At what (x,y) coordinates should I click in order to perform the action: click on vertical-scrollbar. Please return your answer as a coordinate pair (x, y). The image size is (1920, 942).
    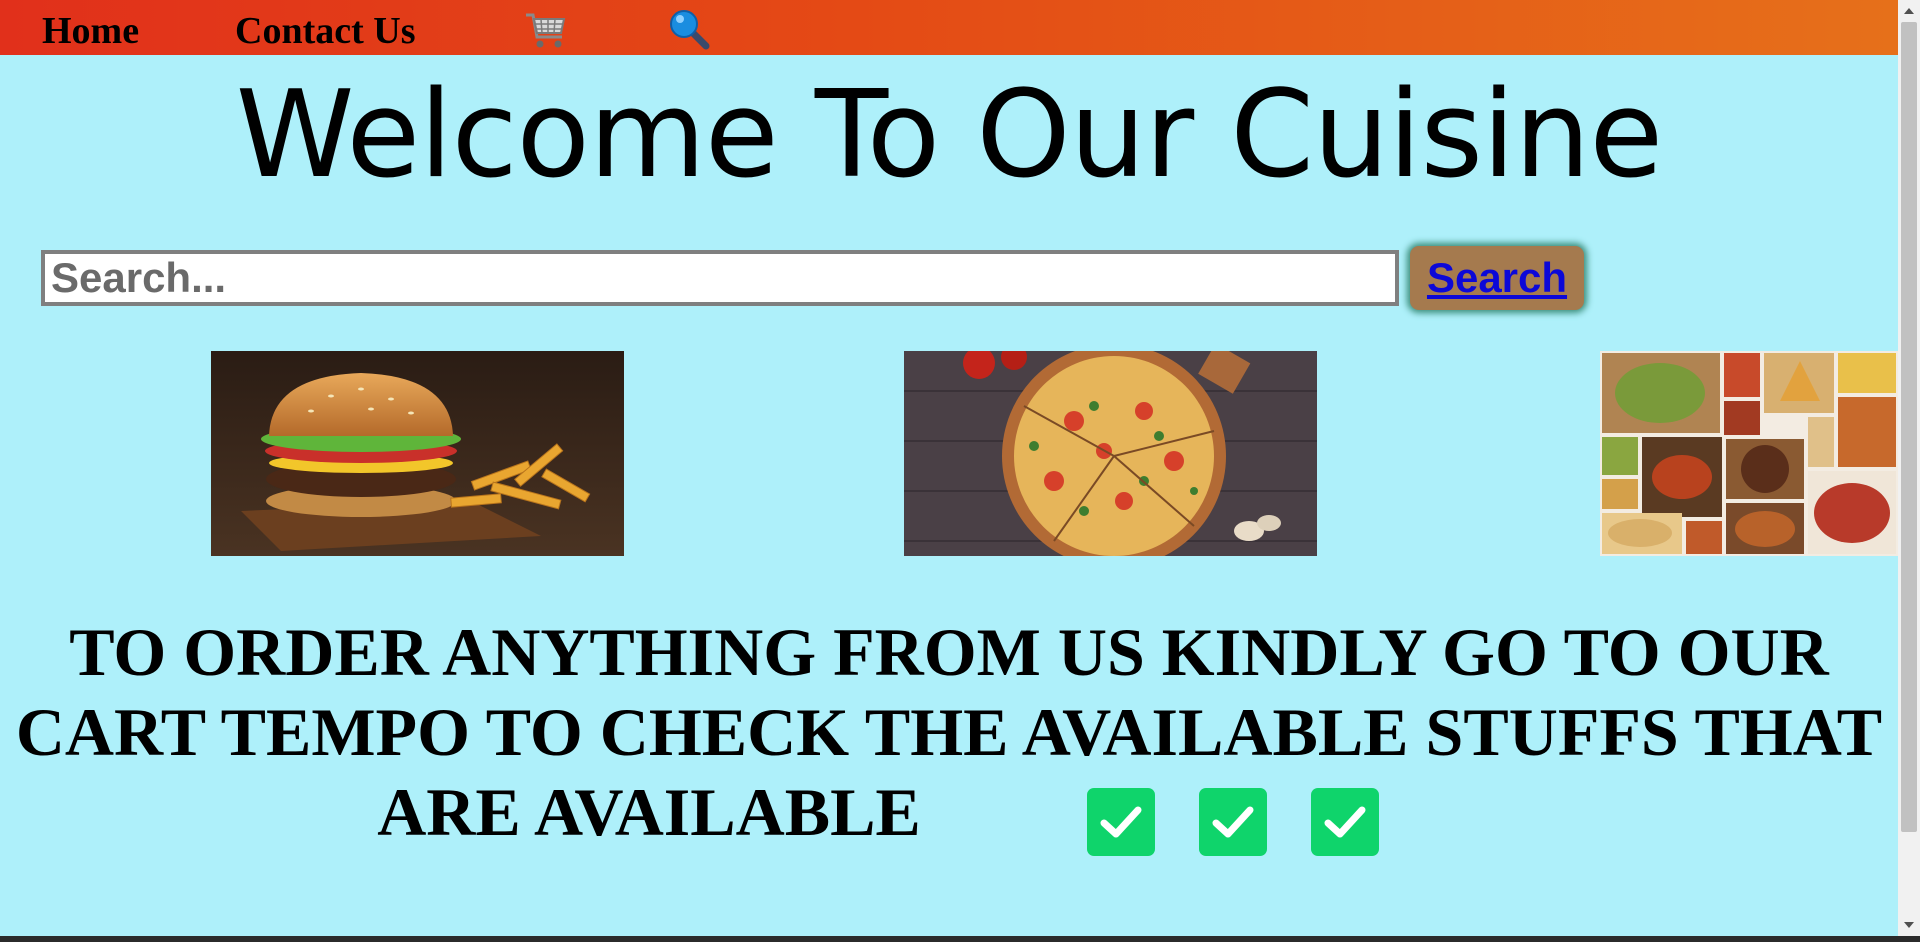
    Looking at the image, I should click on (1909, 468).